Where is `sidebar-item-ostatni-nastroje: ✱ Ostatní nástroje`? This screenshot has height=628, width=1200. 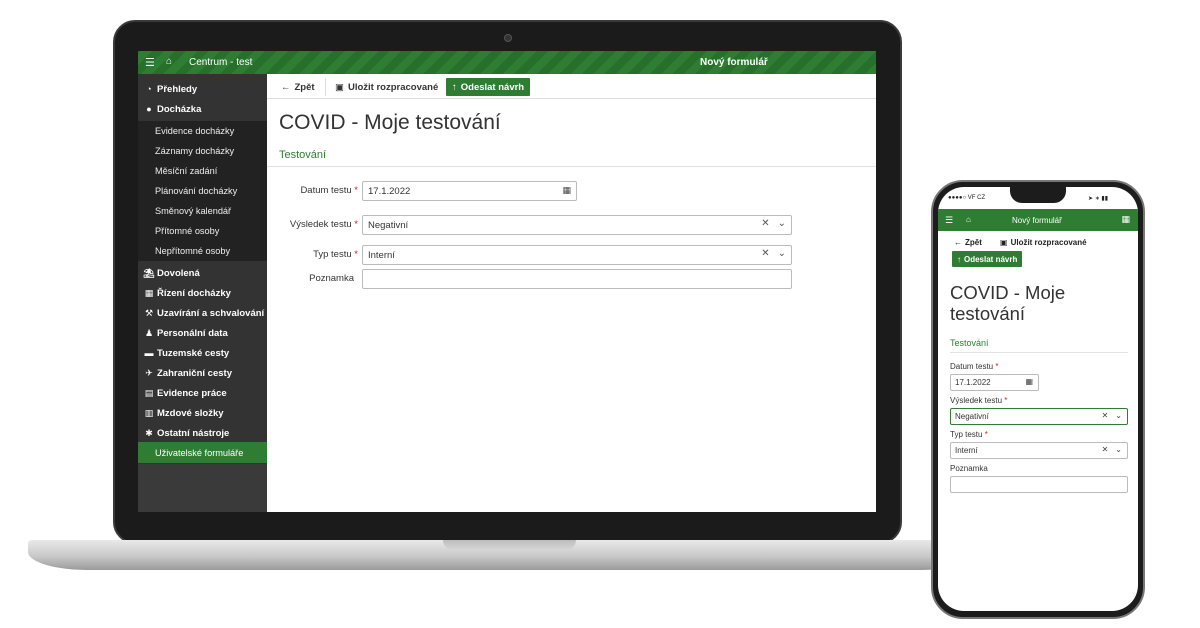
sidebar-item-ostatni-nastroje: ✱ Ostatní nástroje is located at coordinates (202, 433).